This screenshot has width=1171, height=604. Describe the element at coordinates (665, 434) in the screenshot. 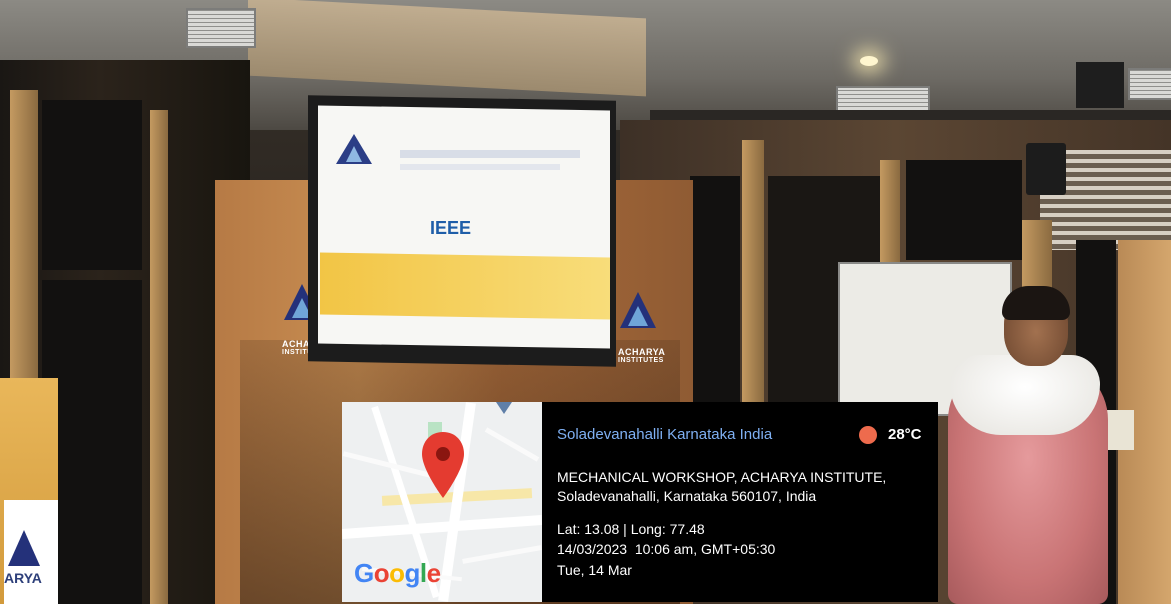

I see `location-title: Soladevanahalli Karnataka India` at that location.